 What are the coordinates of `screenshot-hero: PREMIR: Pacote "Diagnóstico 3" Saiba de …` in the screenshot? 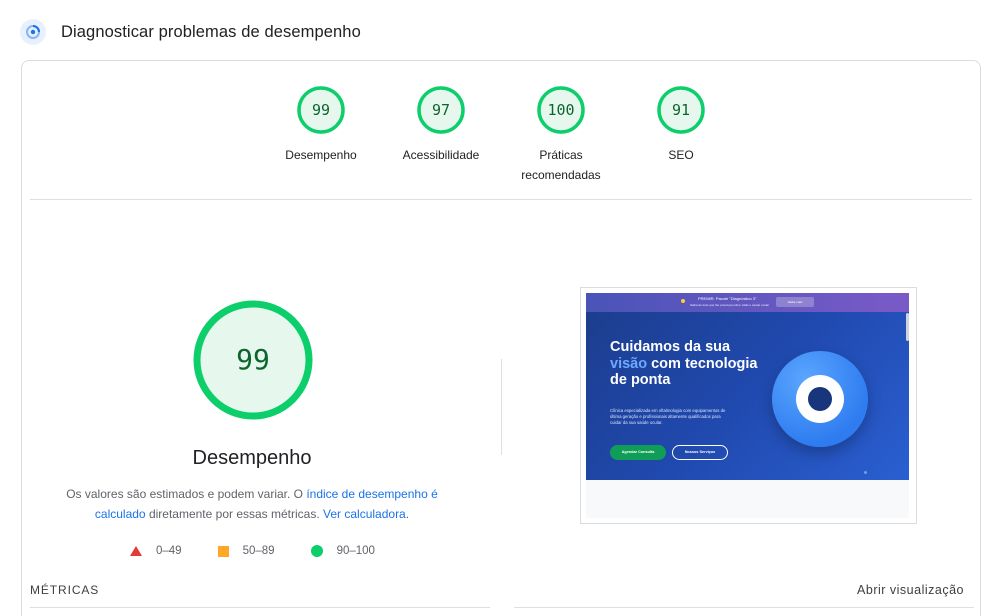 It's located at (747, 386).